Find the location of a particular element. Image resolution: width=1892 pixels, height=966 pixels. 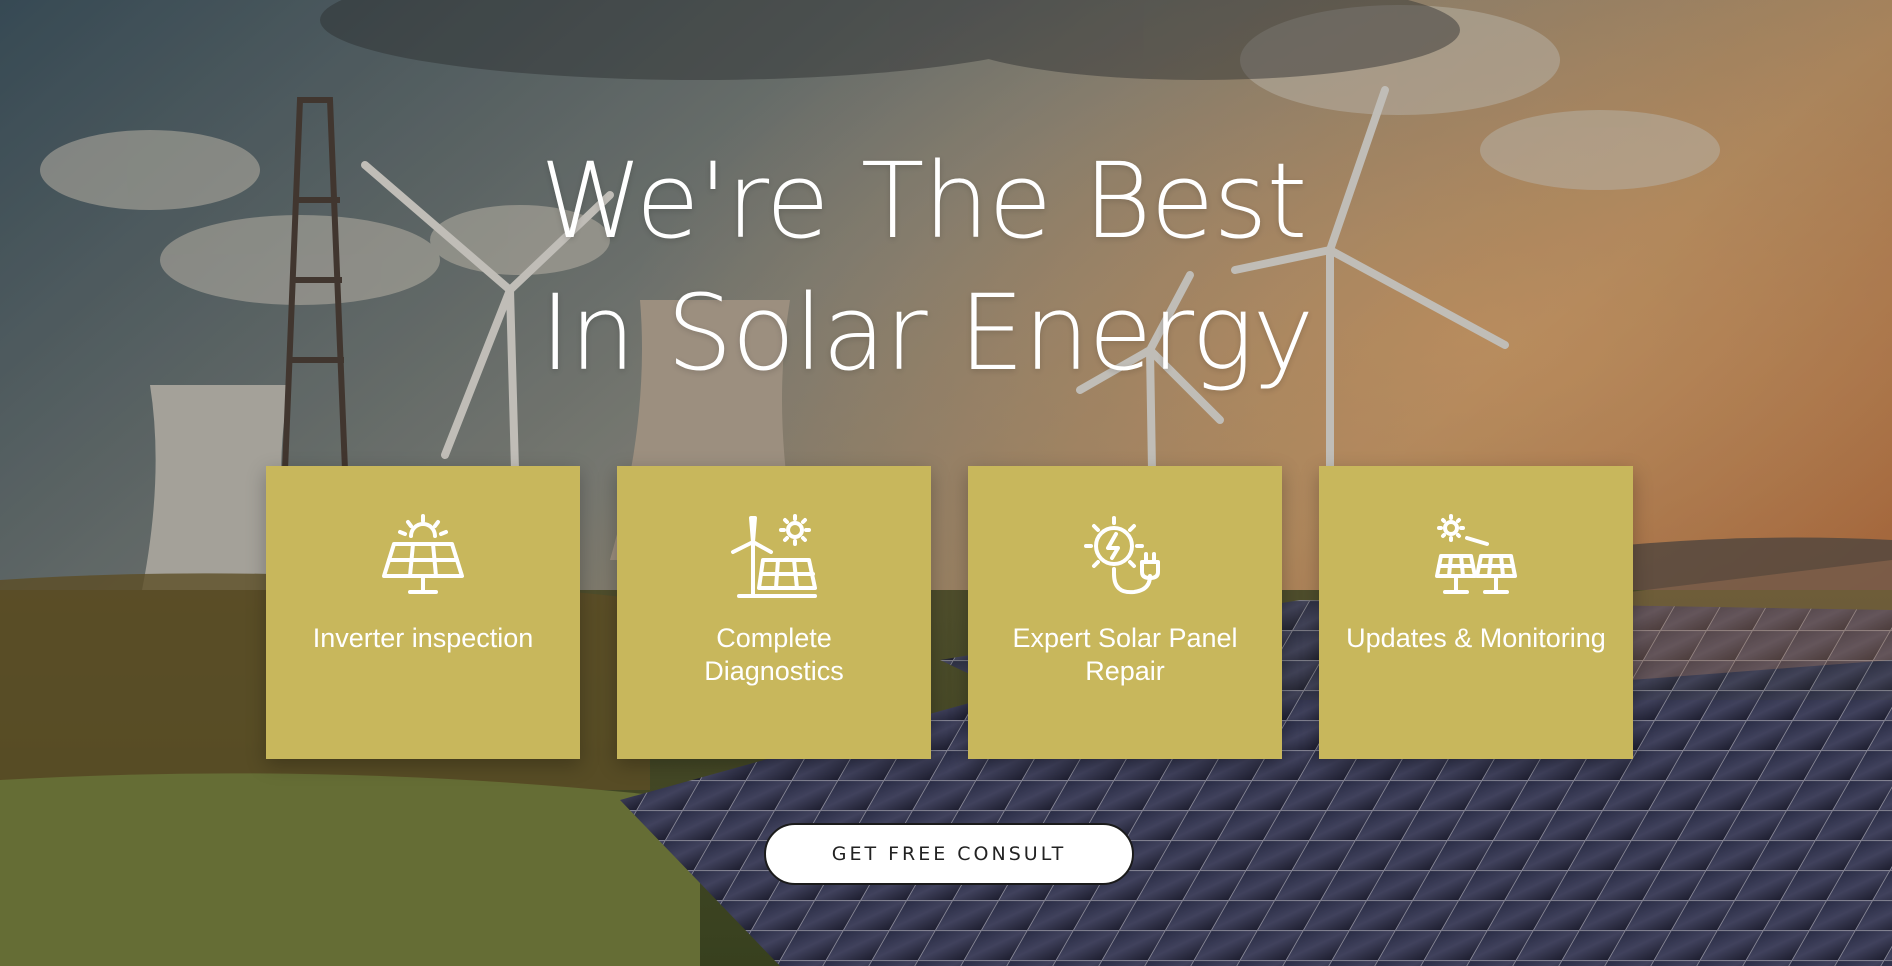

service-card-title: Expert Solar Panel Repair is located at coordinates (1125, 654).